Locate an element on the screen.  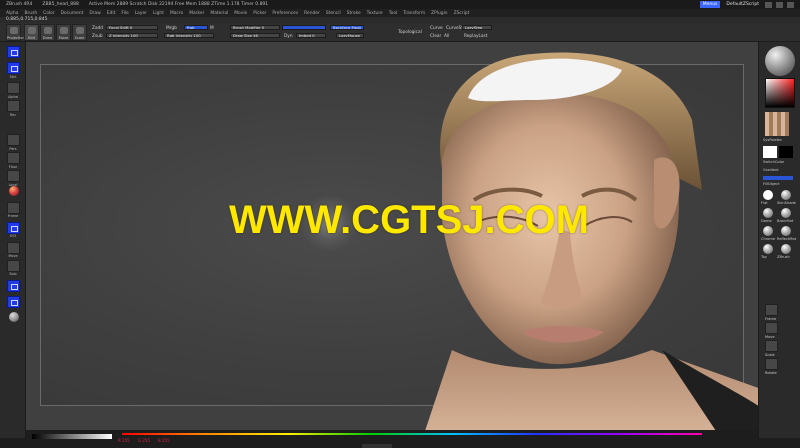
zadd-toggle: Zadd is located at coordinates (97, 28).